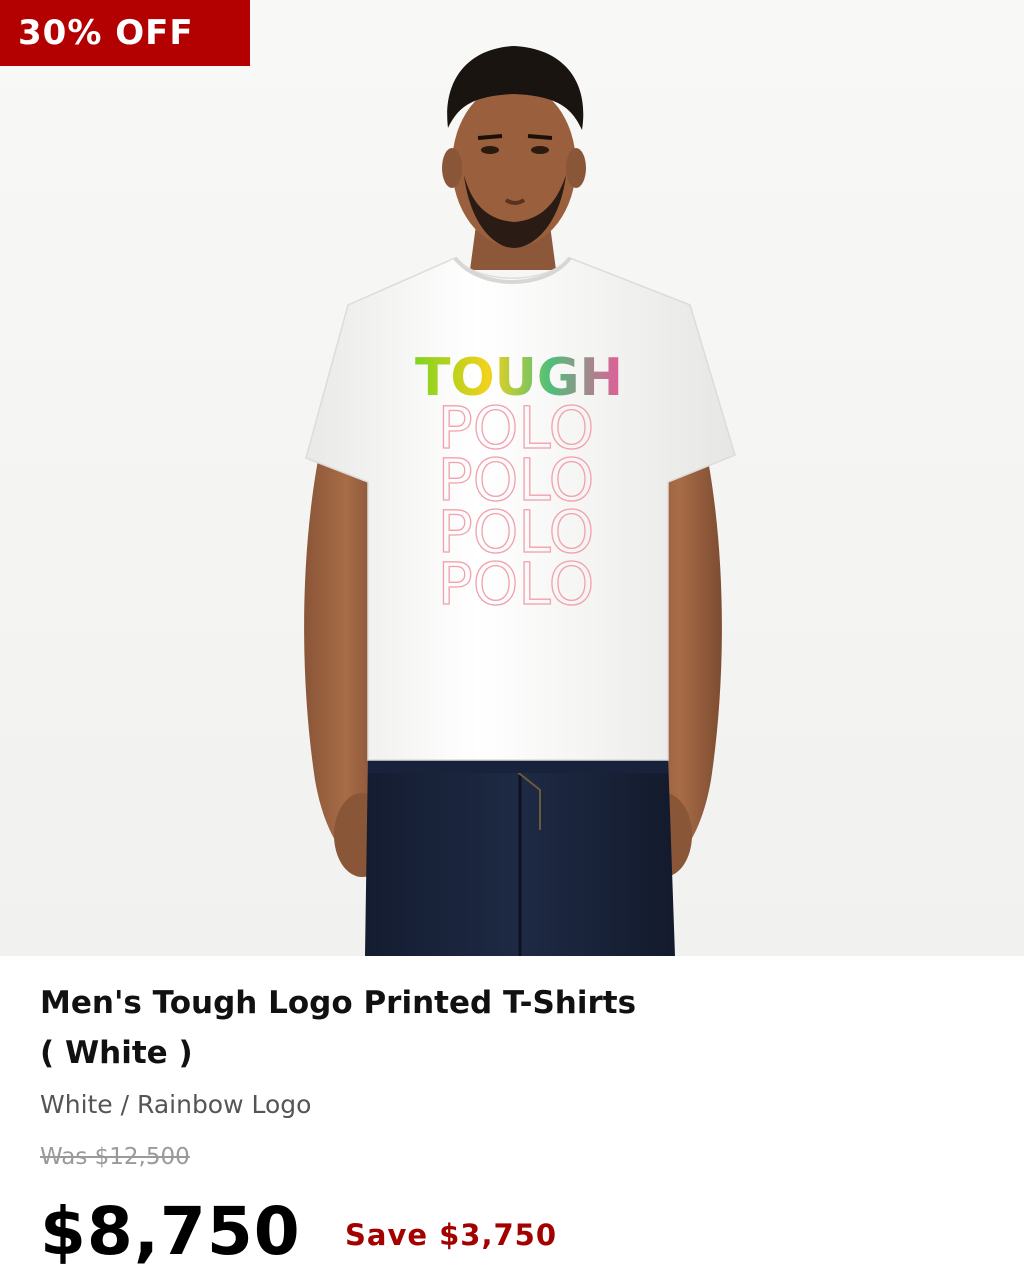 Image resolution: width=1024 pixels, height=1274 pixels. What do you see at coordinates (451, 1235) in the screenshot?
I see `savings-amount: Save $3,750` at bounding box center [451, 1235].